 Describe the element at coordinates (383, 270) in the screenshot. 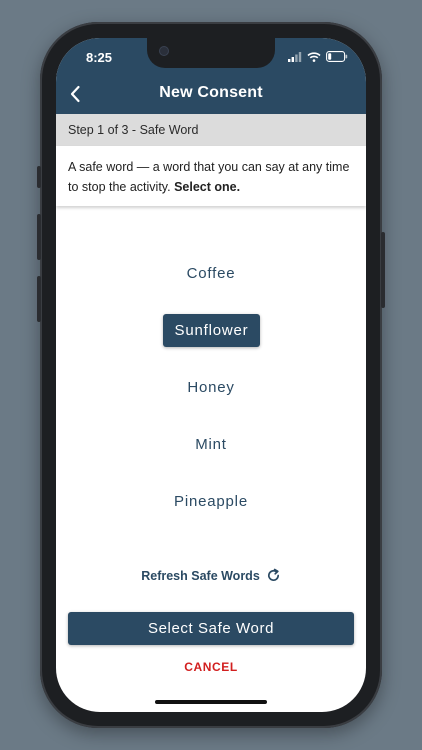

I see `power-button` at that location.